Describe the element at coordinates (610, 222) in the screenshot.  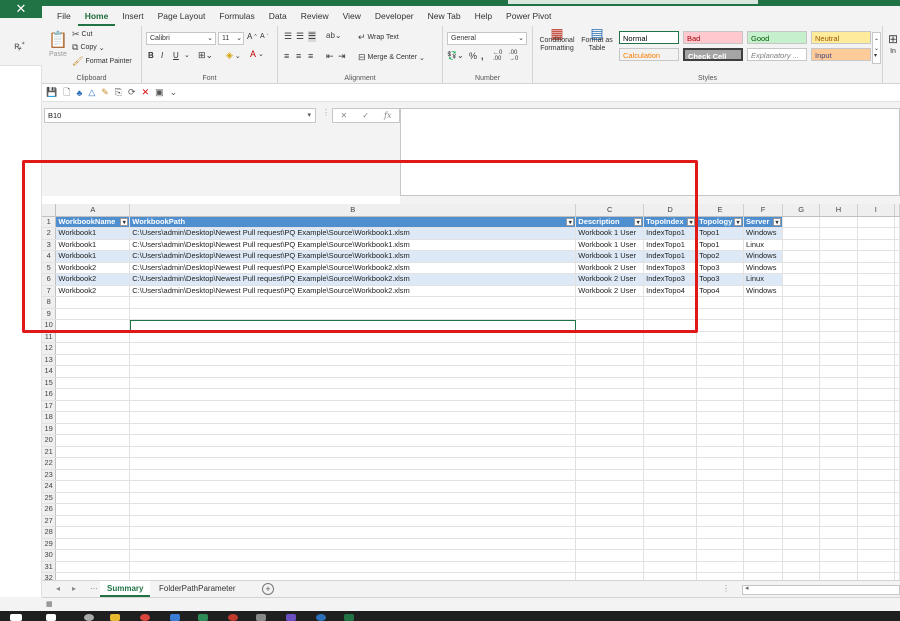
I see `table-header-cell: Description ▾` at that location.